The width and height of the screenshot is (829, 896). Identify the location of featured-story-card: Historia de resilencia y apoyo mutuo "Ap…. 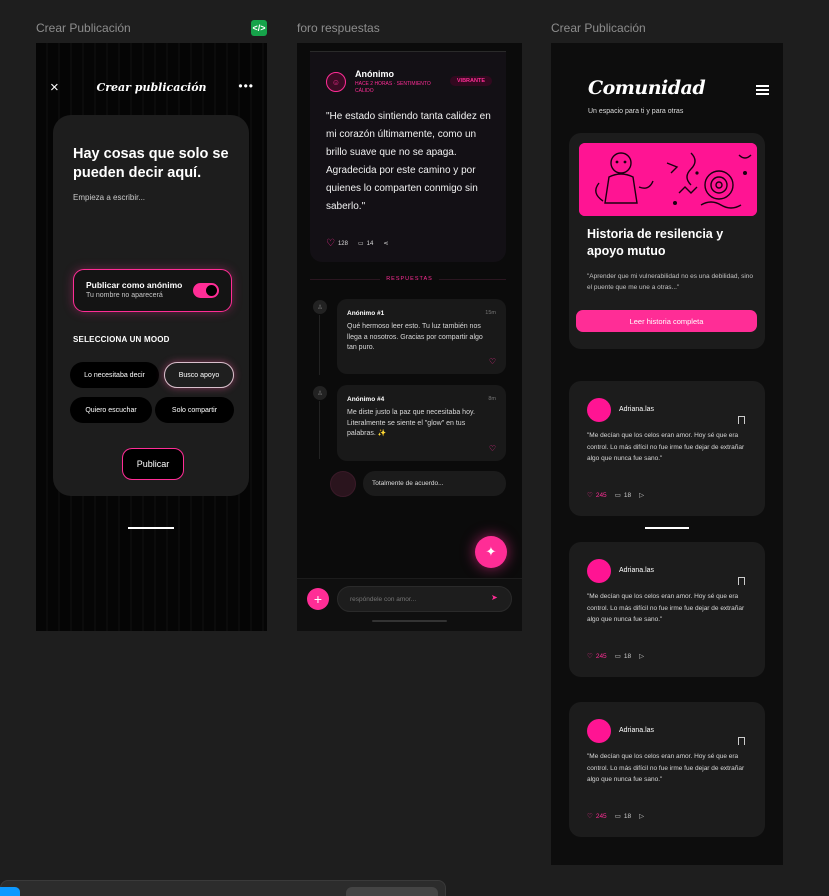
(667, 241).